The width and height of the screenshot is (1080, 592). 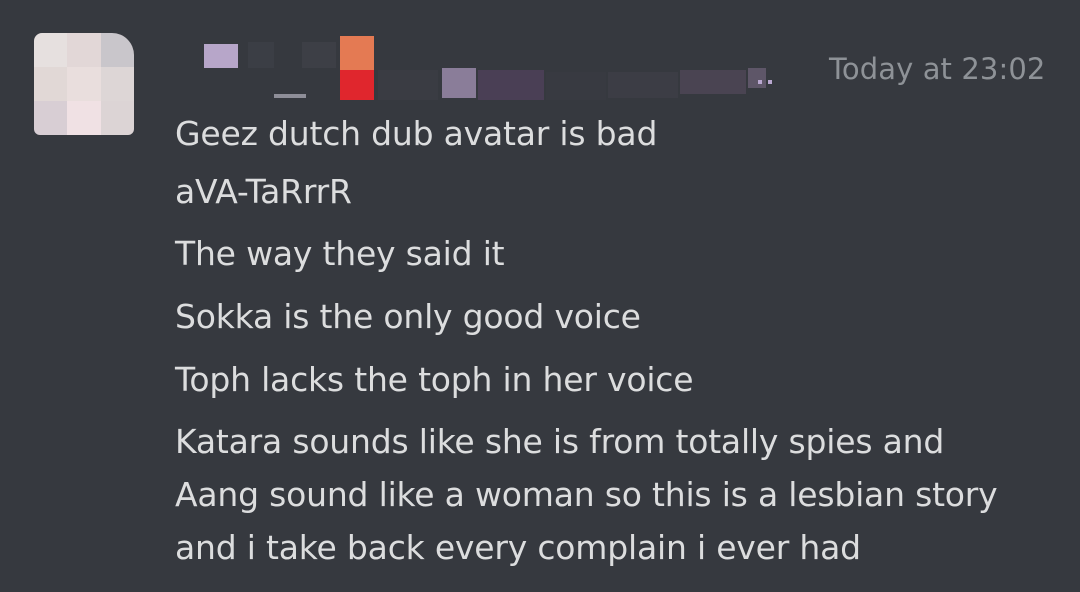 What do you see at coordinates (478, 69) in the screenshot?
I see `redacted-username` at bounding box center [478, 69].